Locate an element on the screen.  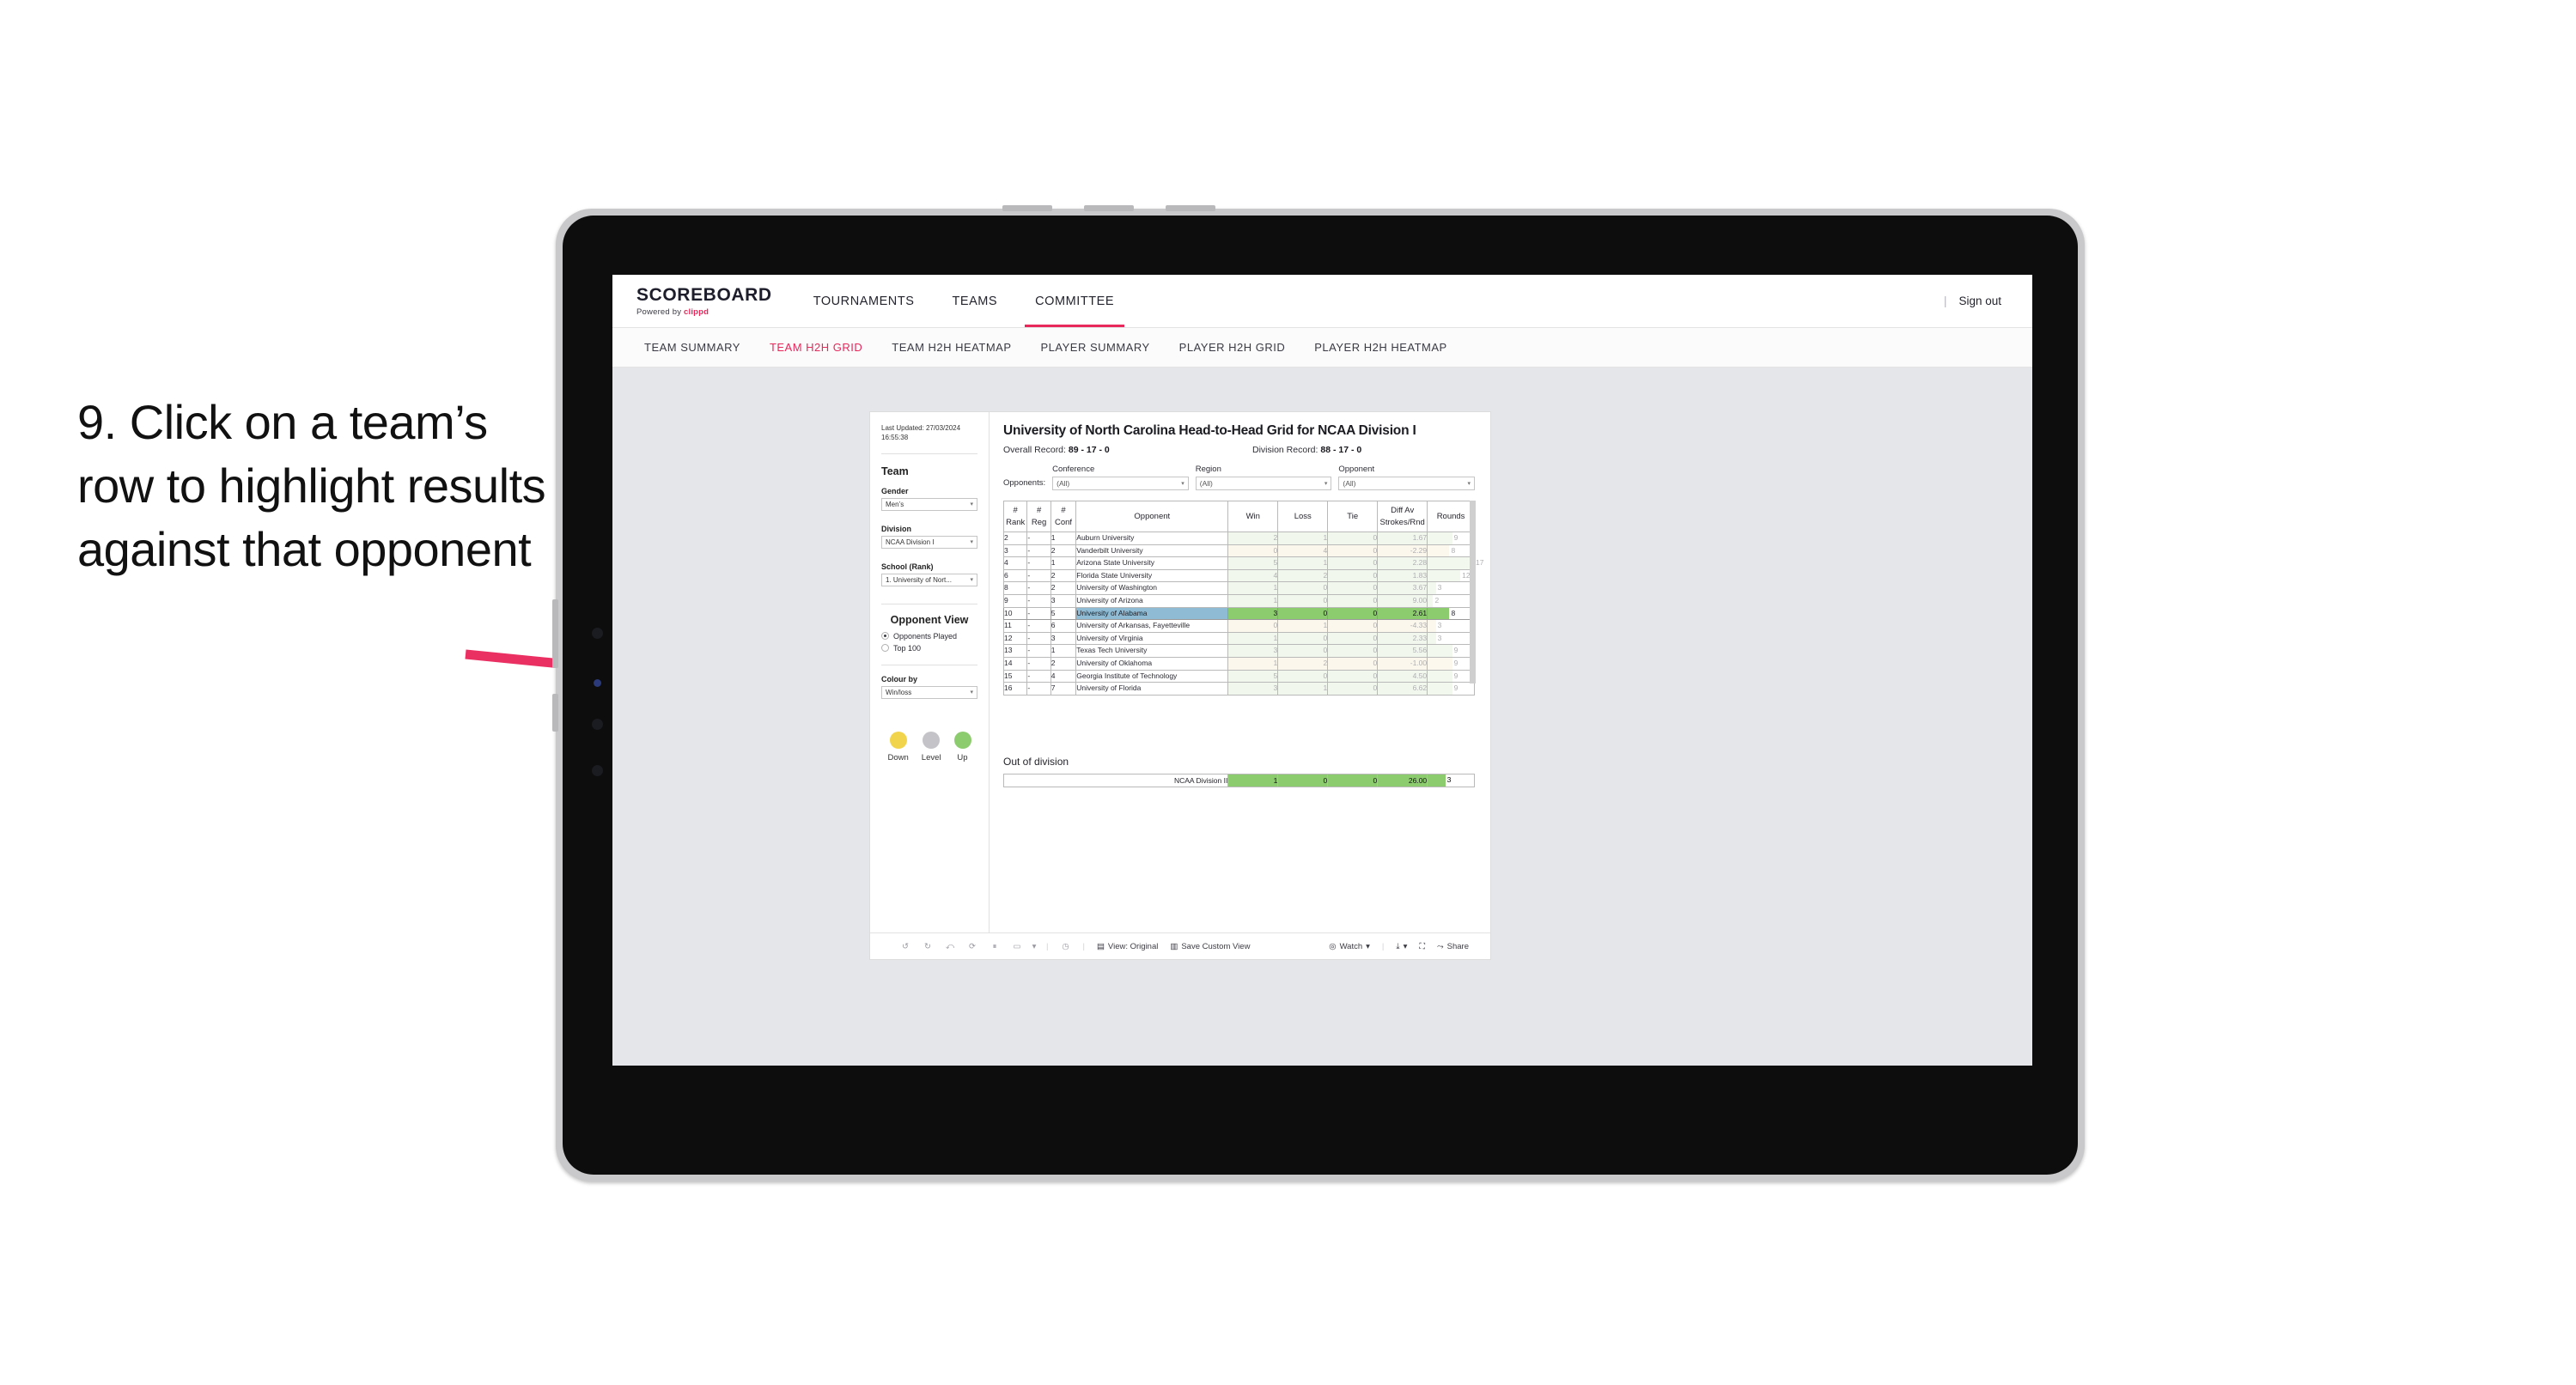
table-row: 13-1 Texas Tech University 3 0 0 5.56 9 is located at coordinates (1238, 651).